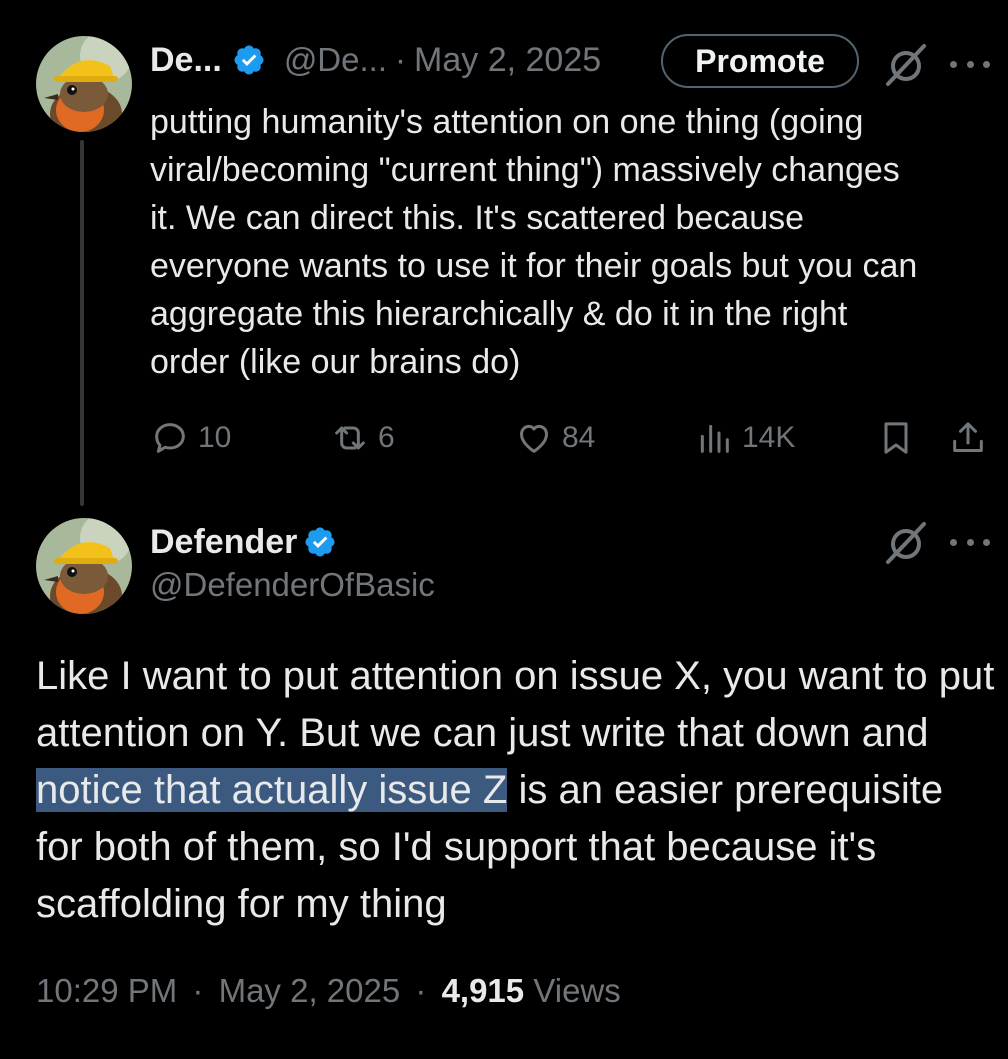  Describe the element at coordinates (386, 437) in the screenshot. I see `repost-count: 6` at that location.